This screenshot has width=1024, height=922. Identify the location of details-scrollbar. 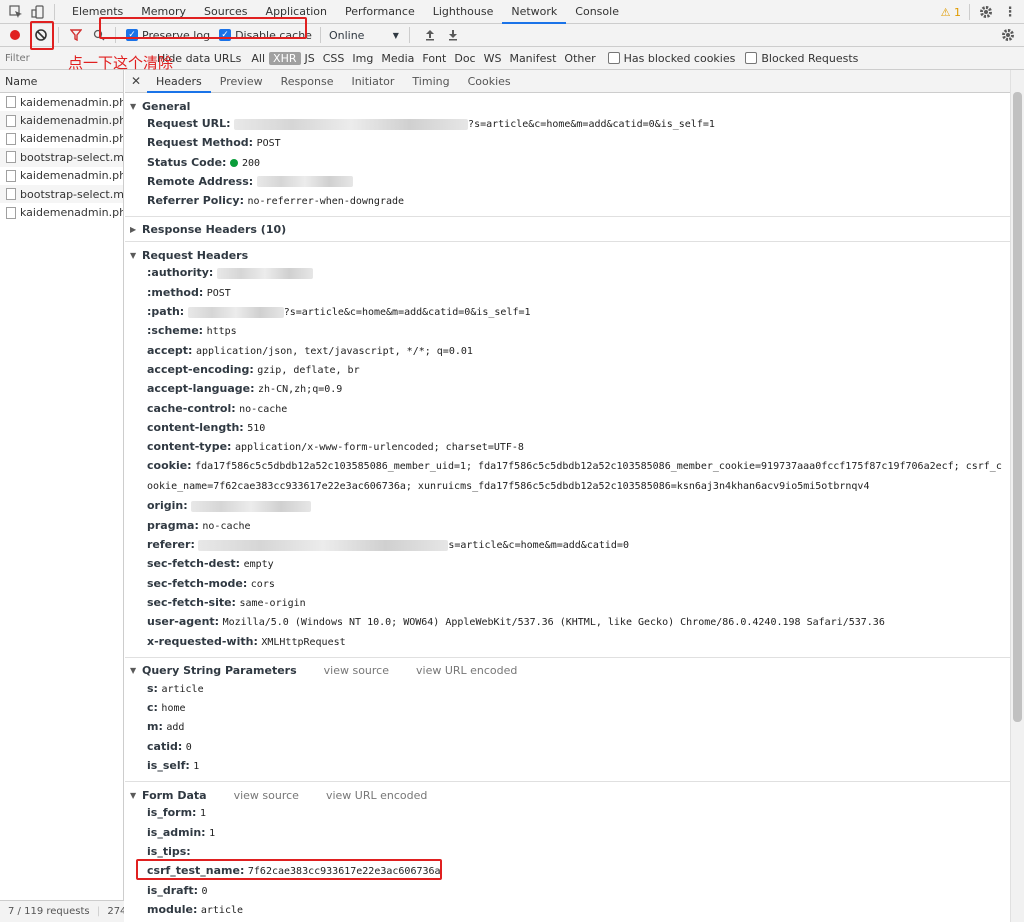
(1017, 496).